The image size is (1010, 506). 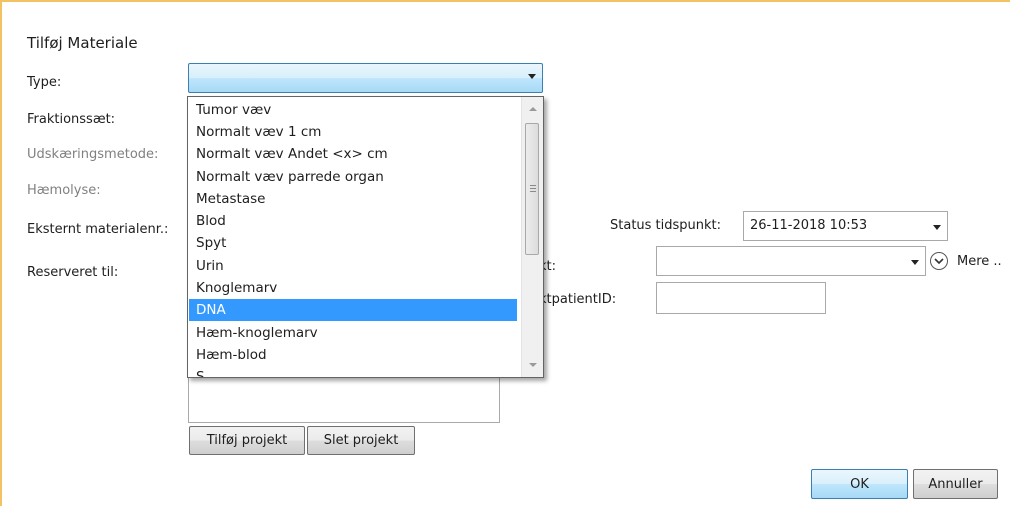 I want to click on type-option: Spyt, so click(x=353, y=243).